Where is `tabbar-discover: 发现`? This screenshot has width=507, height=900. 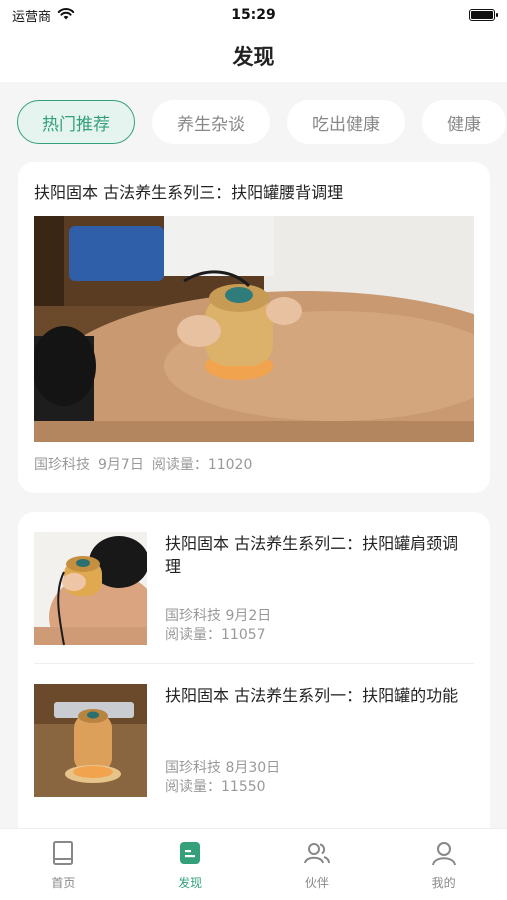
tabbar-discover: 发现 is located at coordinates (190, 864).